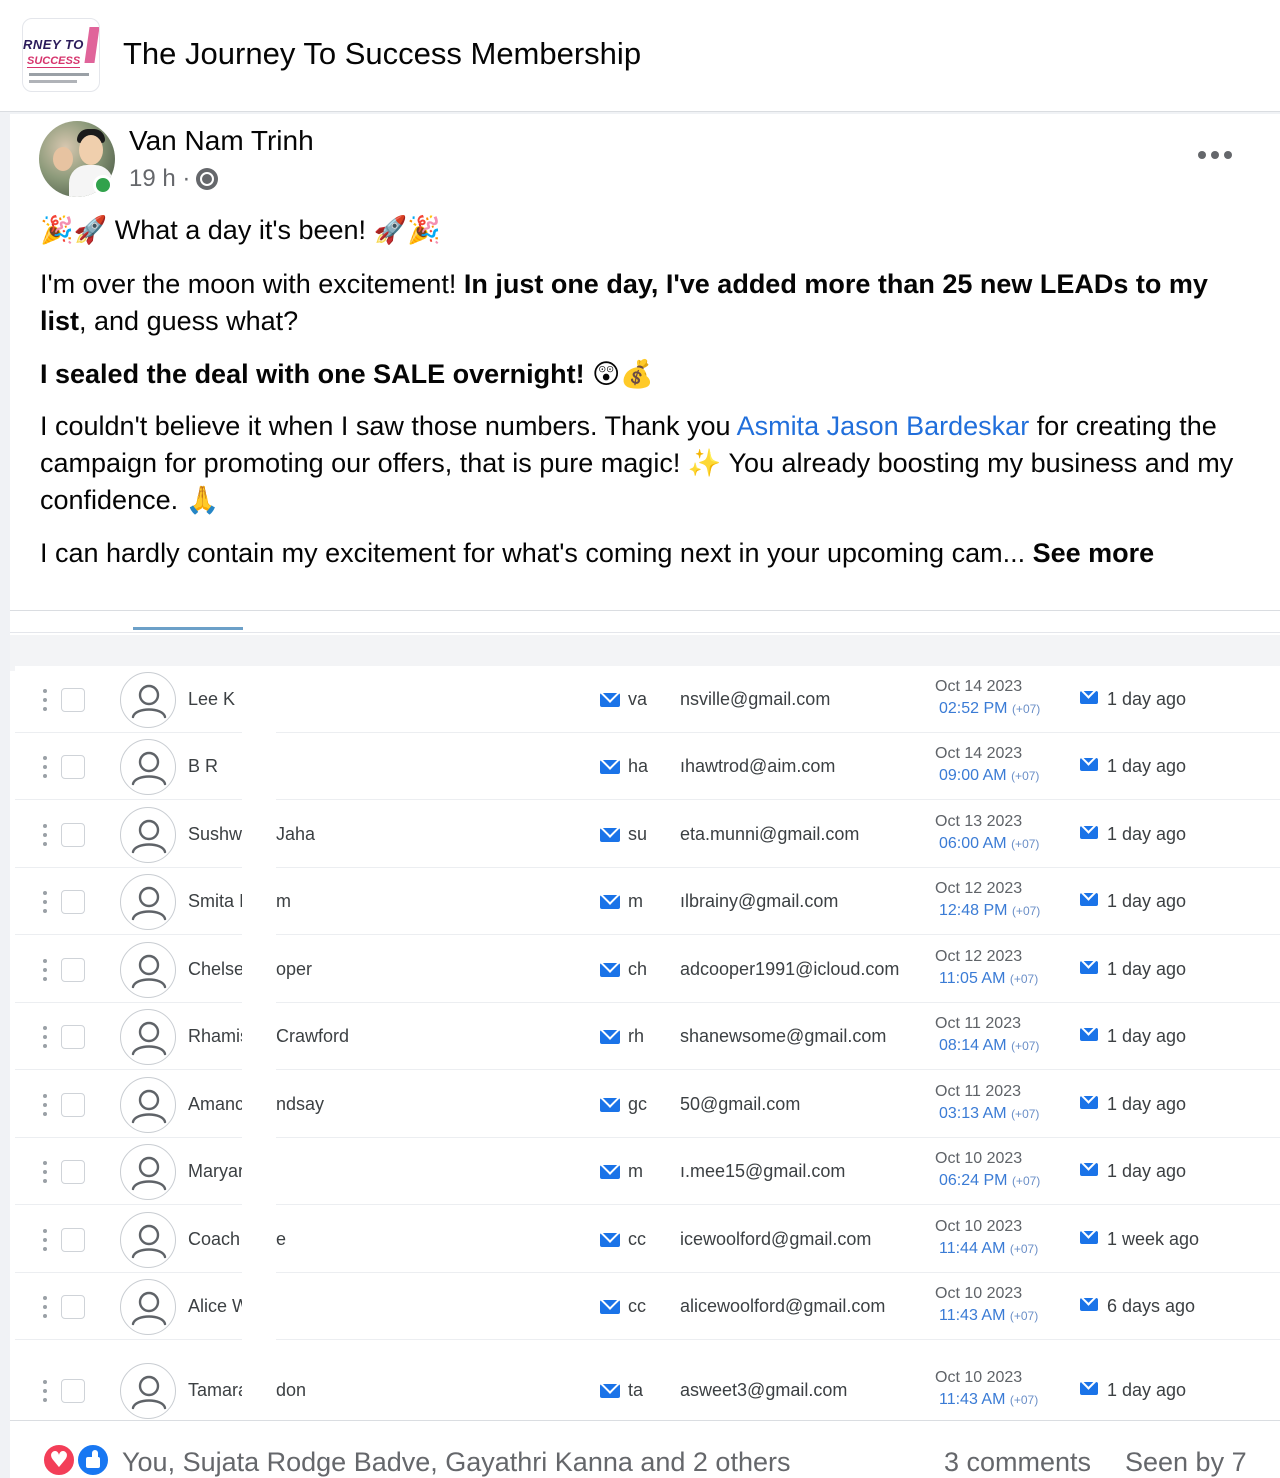 This screenshot has width=1280, height=1478. I want to click on contact-first-name: Tamara, so click(215, 1390).